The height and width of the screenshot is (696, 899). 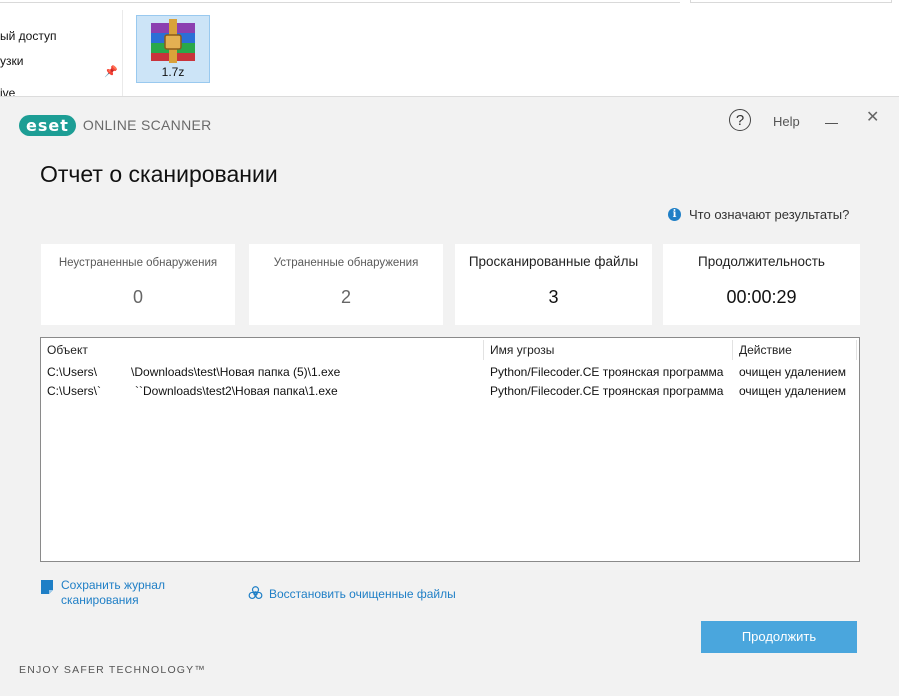 What do you see at coordinates (522, 350) in the screenshot?
I see `column-header-threat: Имя угрозы` at bounding box center [522, 350].